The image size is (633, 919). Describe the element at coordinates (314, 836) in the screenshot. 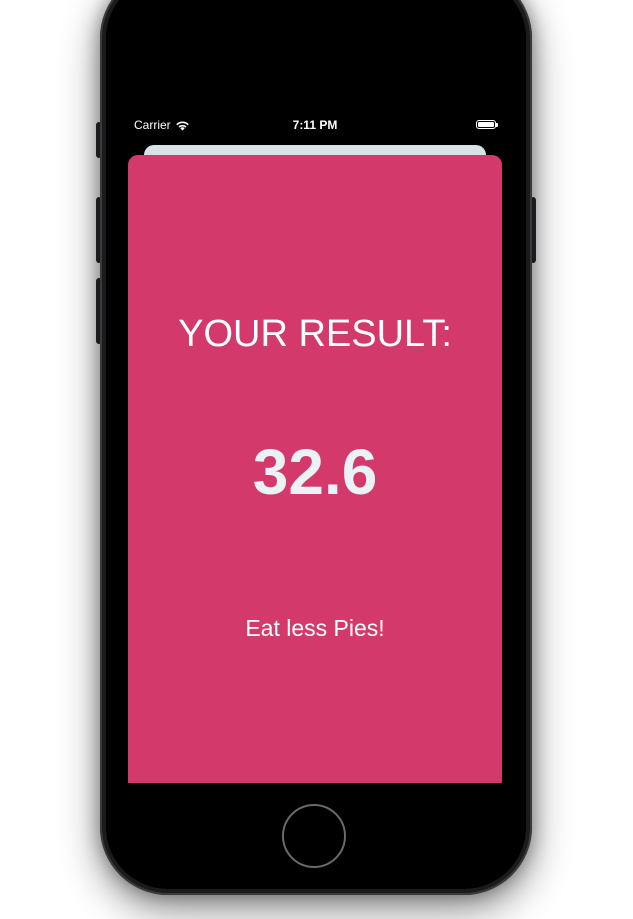

I see `home-button` at that location.